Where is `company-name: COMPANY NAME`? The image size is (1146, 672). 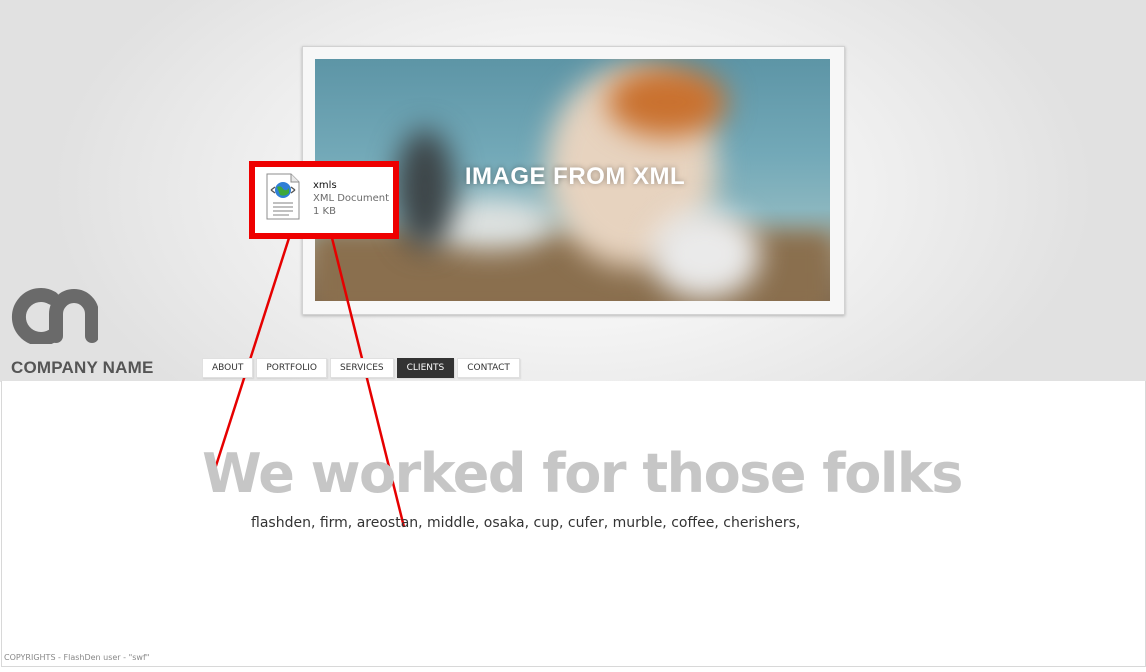 company-name: COMPANY NAME is located at coordinates (82, 367).